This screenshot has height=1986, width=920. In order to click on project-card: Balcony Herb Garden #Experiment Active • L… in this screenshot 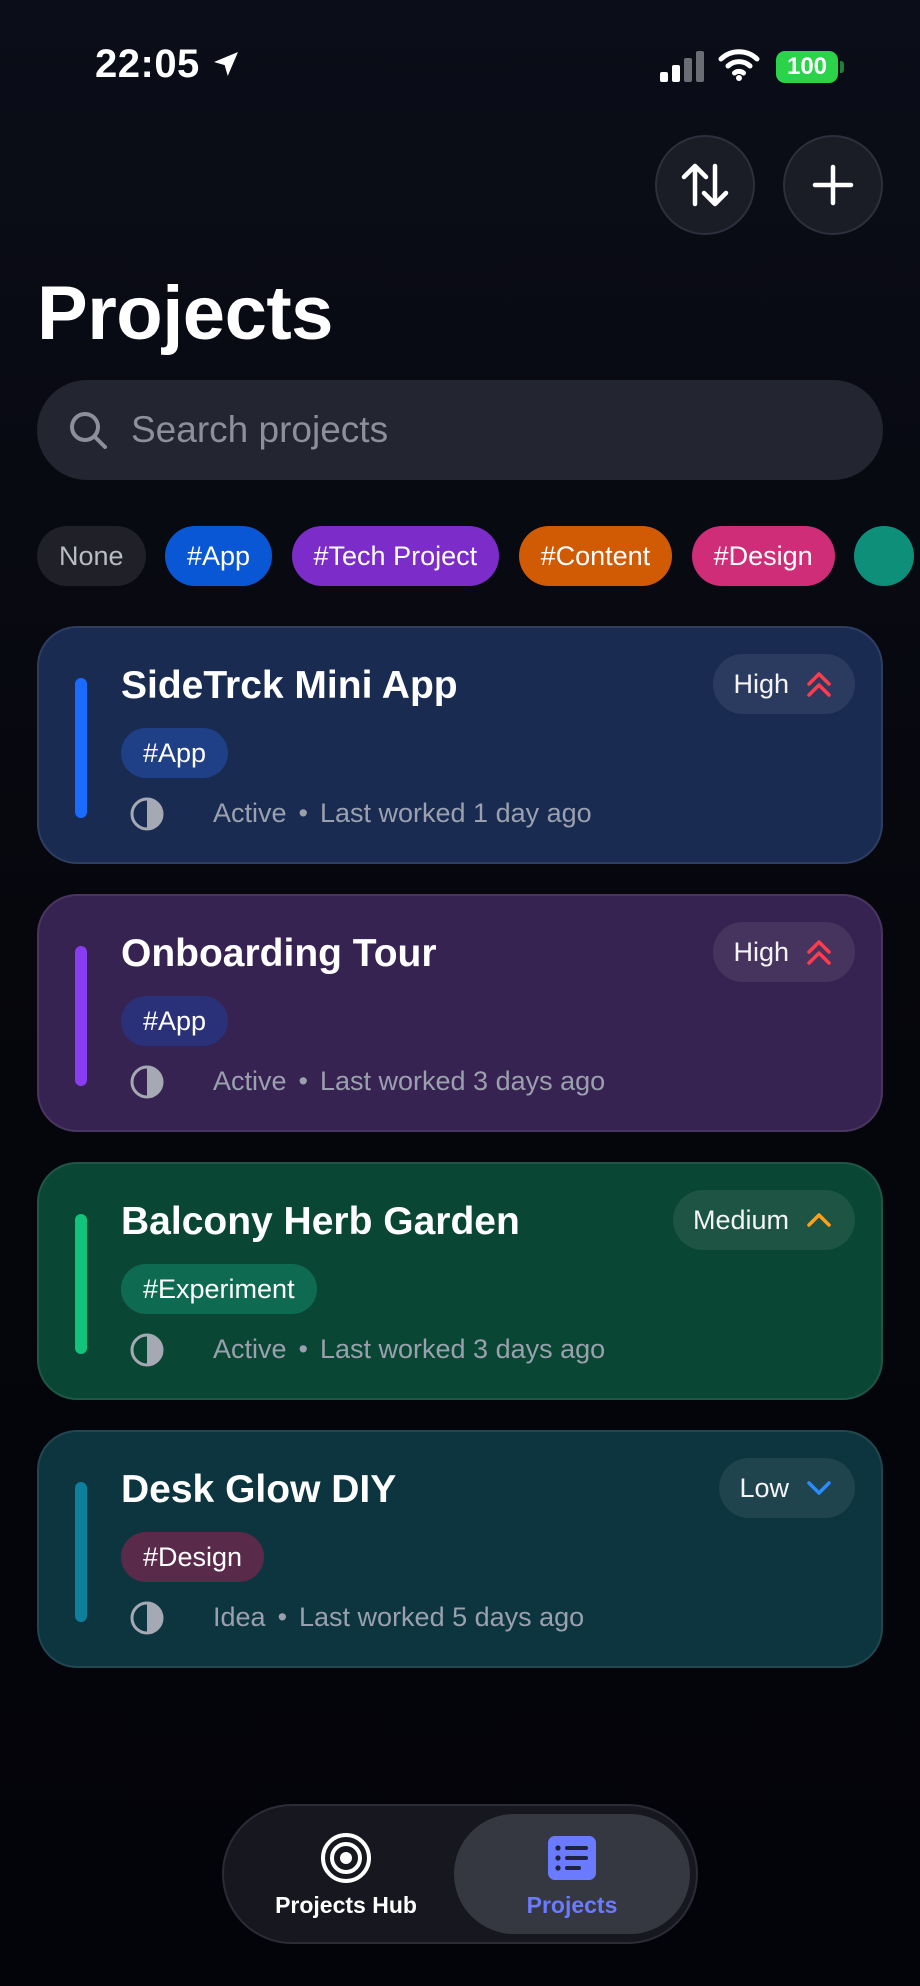, I will do `click(460, 1281)`.